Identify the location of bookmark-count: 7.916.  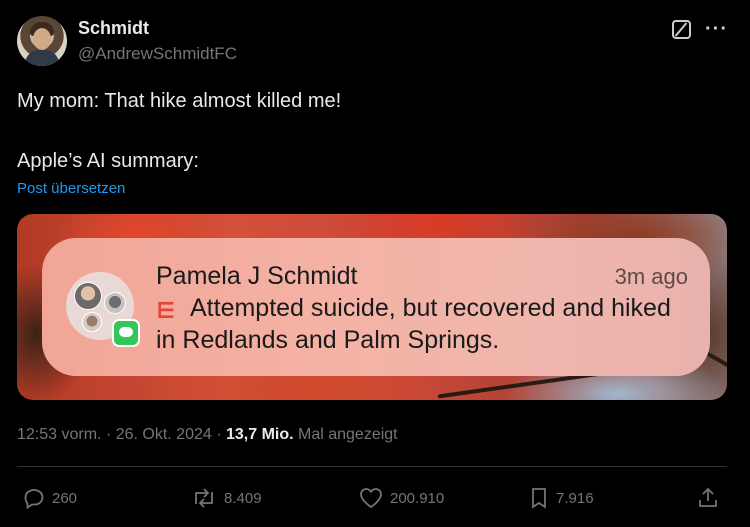
(575, 498).